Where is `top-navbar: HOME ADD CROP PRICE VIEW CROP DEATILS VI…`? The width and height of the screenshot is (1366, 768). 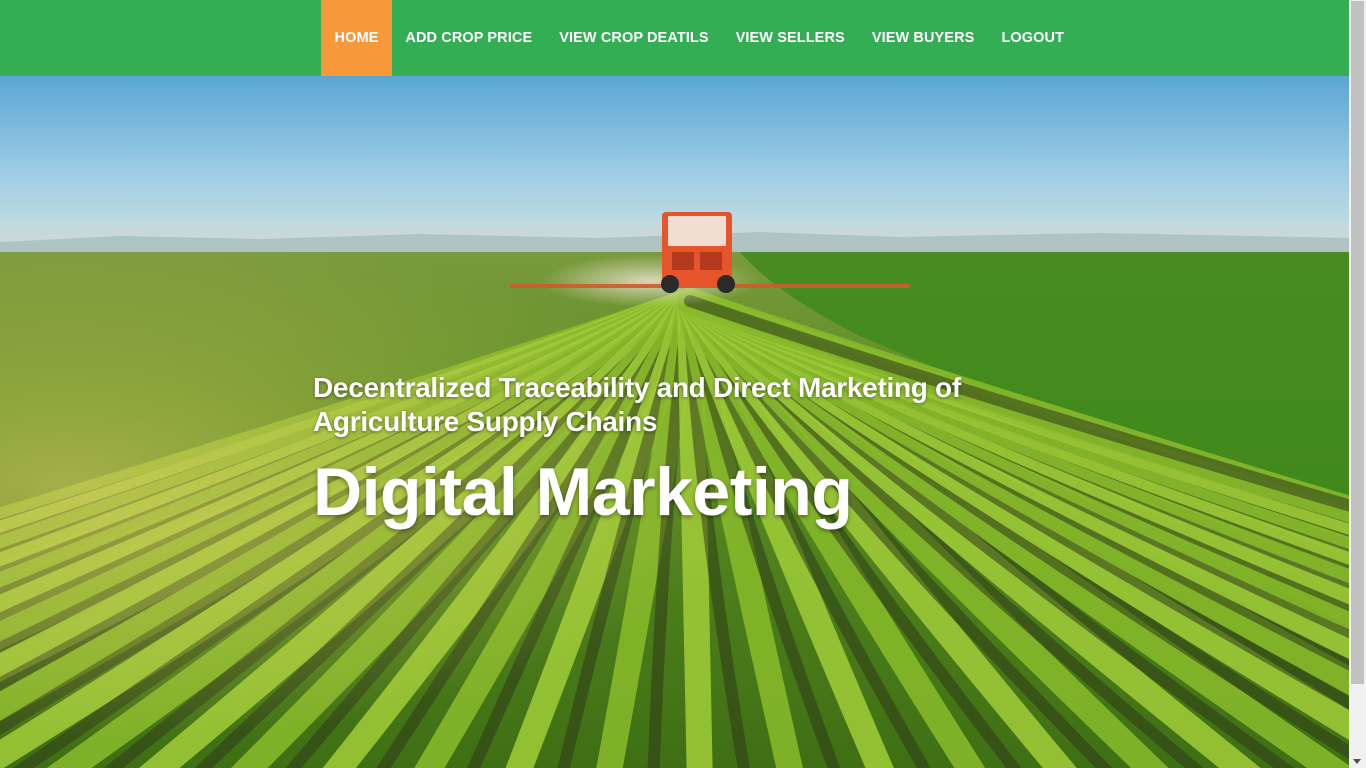
top-navbar: HOME ADD CROP PRICE VIEW CROP DEATILS VI… is located at coordinates (674, 38).